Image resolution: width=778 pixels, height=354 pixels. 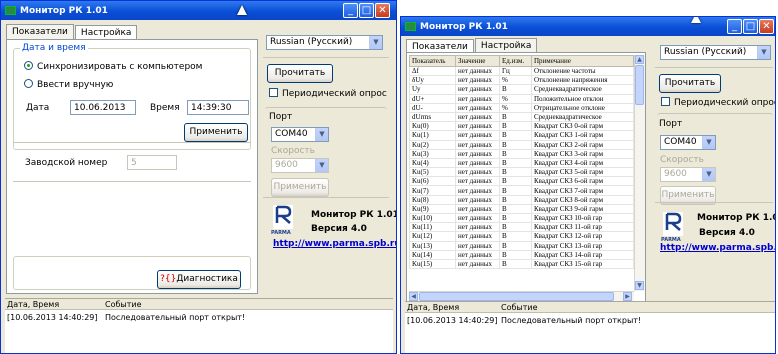 I want to click on table-cell: Положительное отклон, so click(x=582, y=98).